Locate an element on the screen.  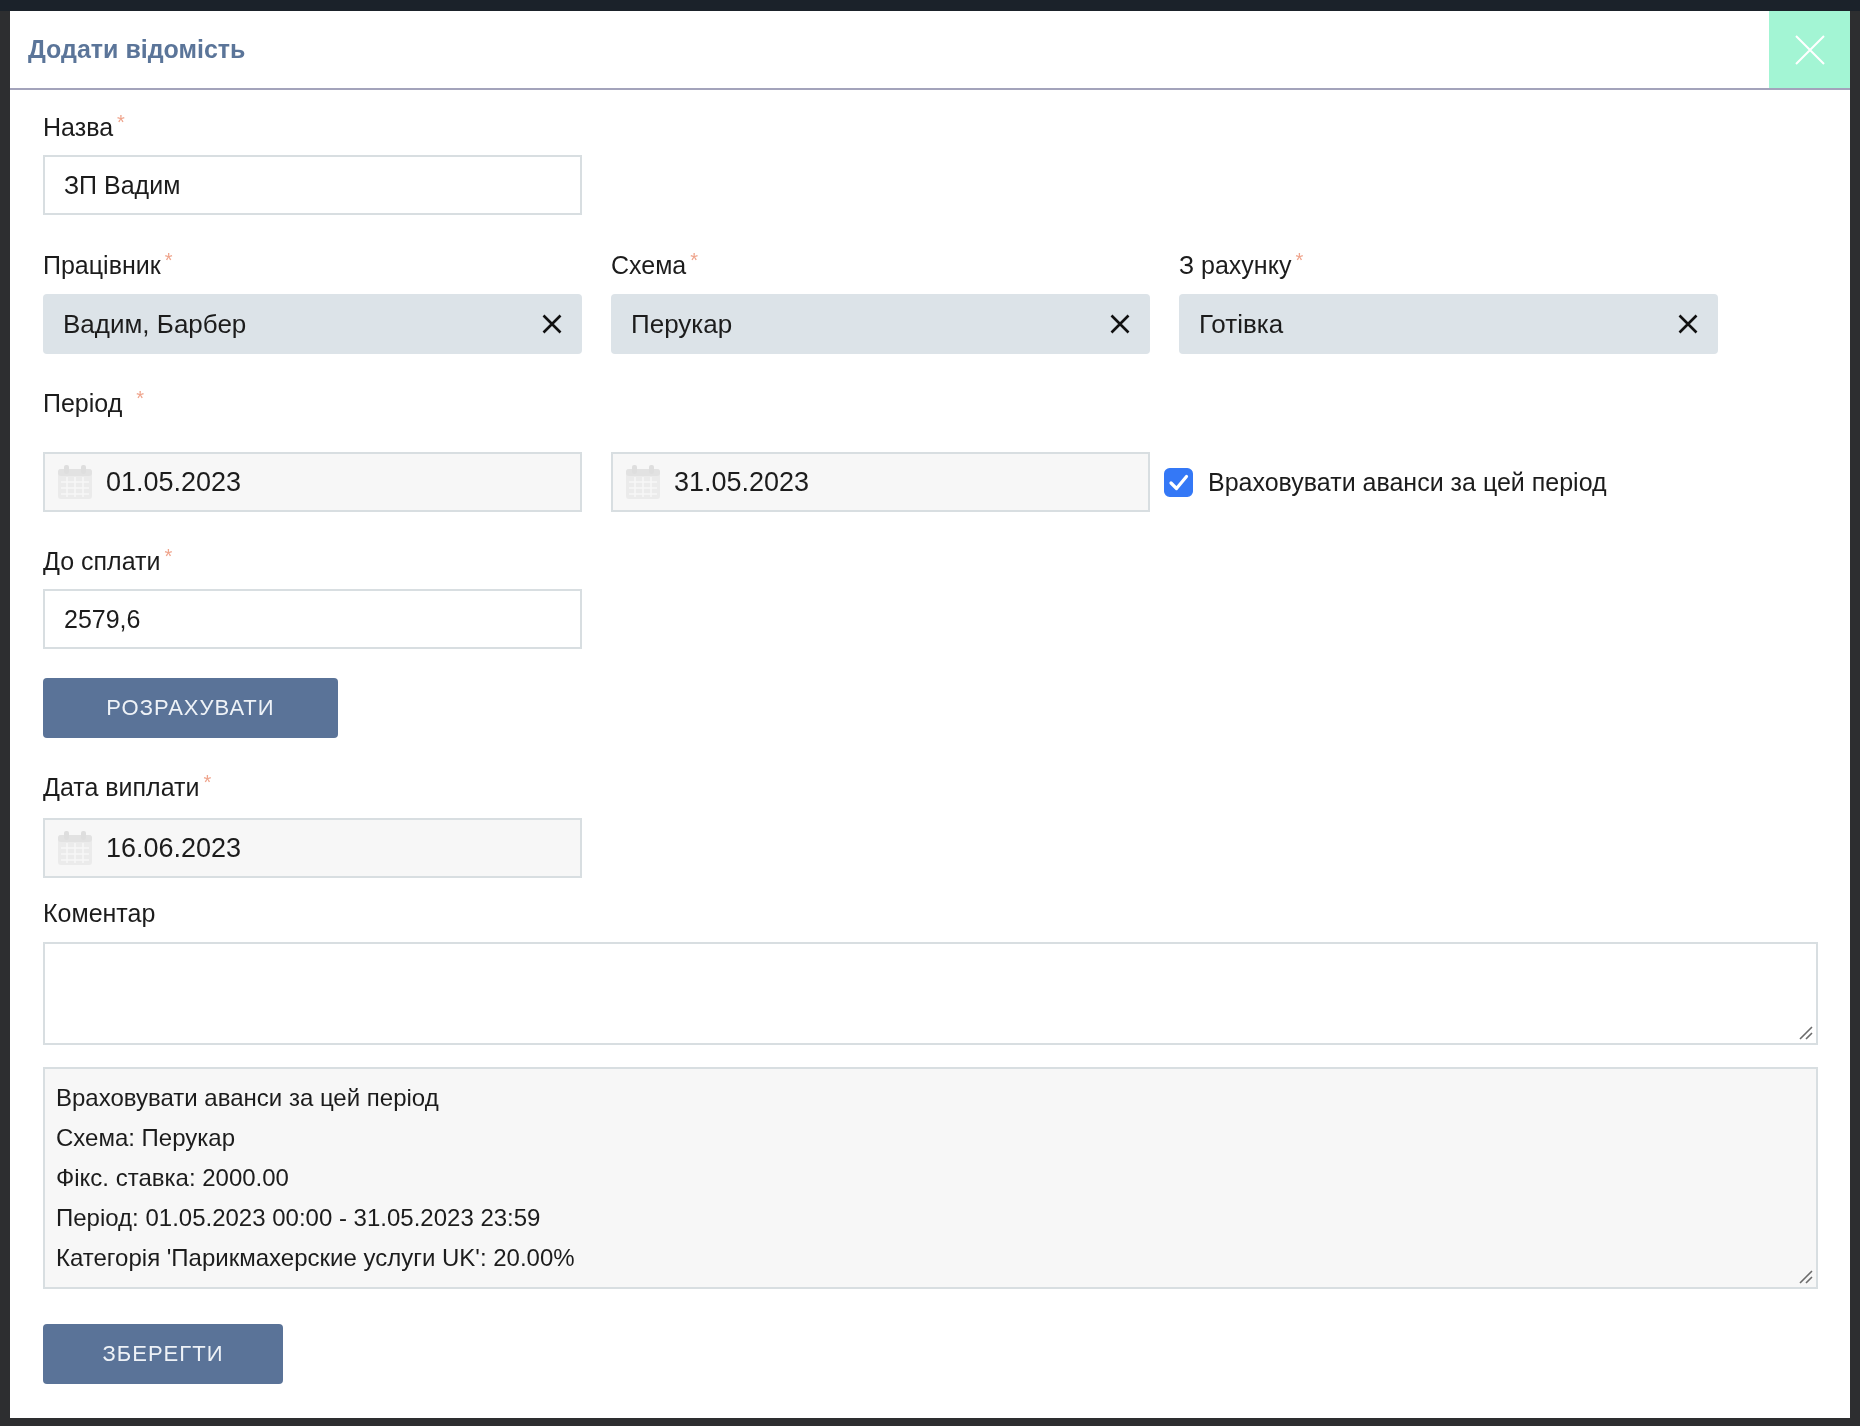
date-input: 01.05.2023 is located at coordinates (312, 482).